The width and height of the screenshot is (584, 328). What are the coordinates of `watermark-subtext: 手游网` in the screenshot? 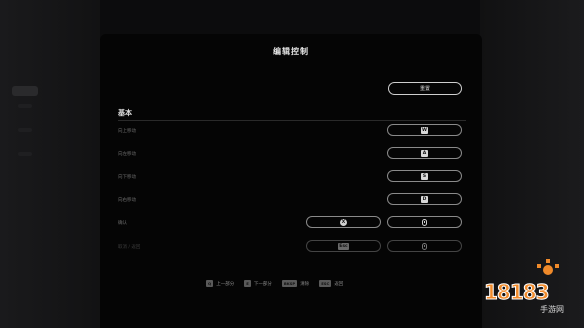 It's located at (552, 309).